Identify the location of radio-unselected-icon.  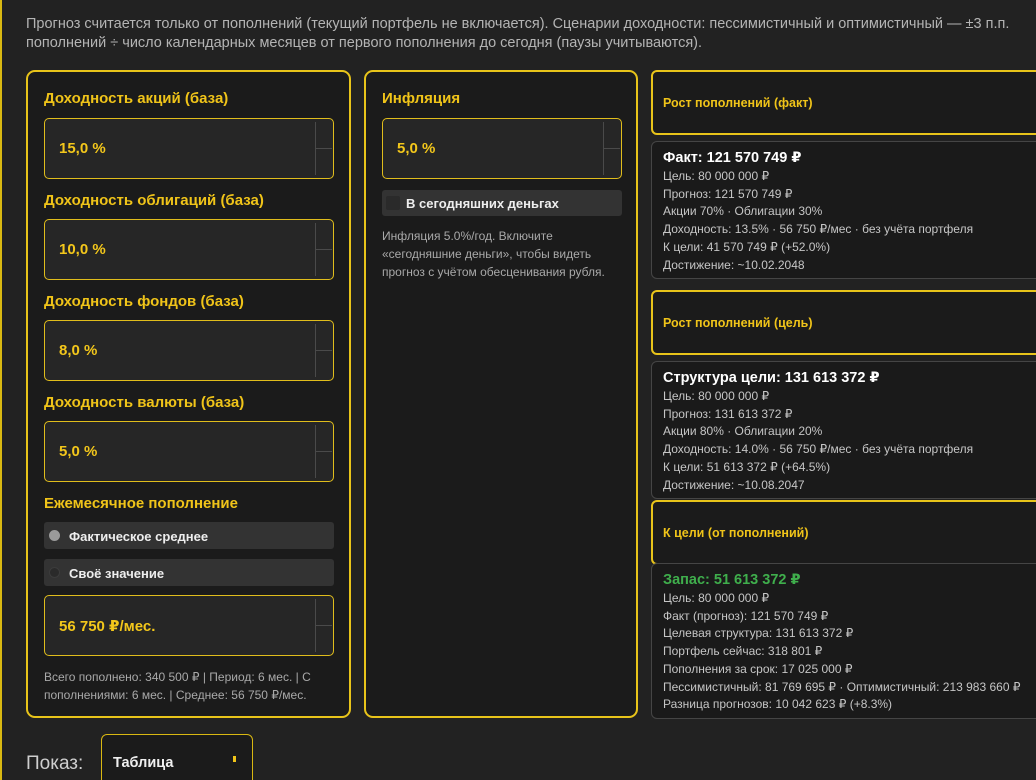
(54, 572).